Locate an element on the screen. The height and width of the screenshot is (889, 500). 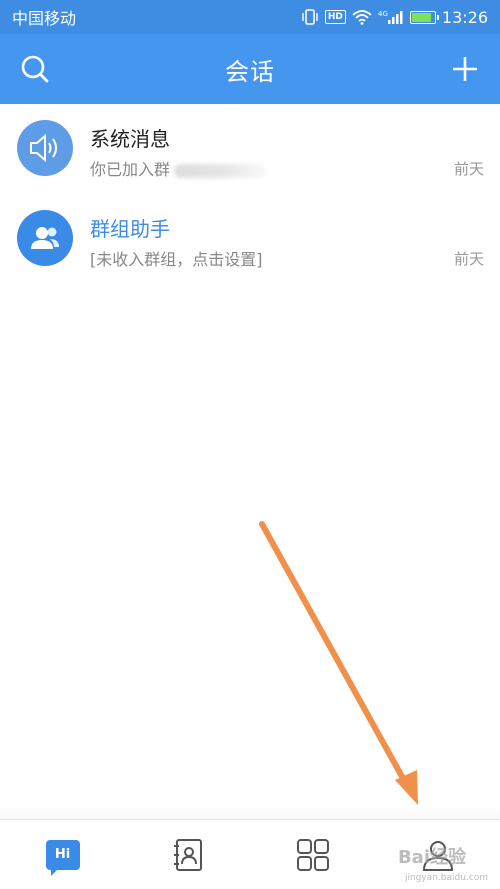
conversation-title: 群组助手 is located at coordinates (130, 229).